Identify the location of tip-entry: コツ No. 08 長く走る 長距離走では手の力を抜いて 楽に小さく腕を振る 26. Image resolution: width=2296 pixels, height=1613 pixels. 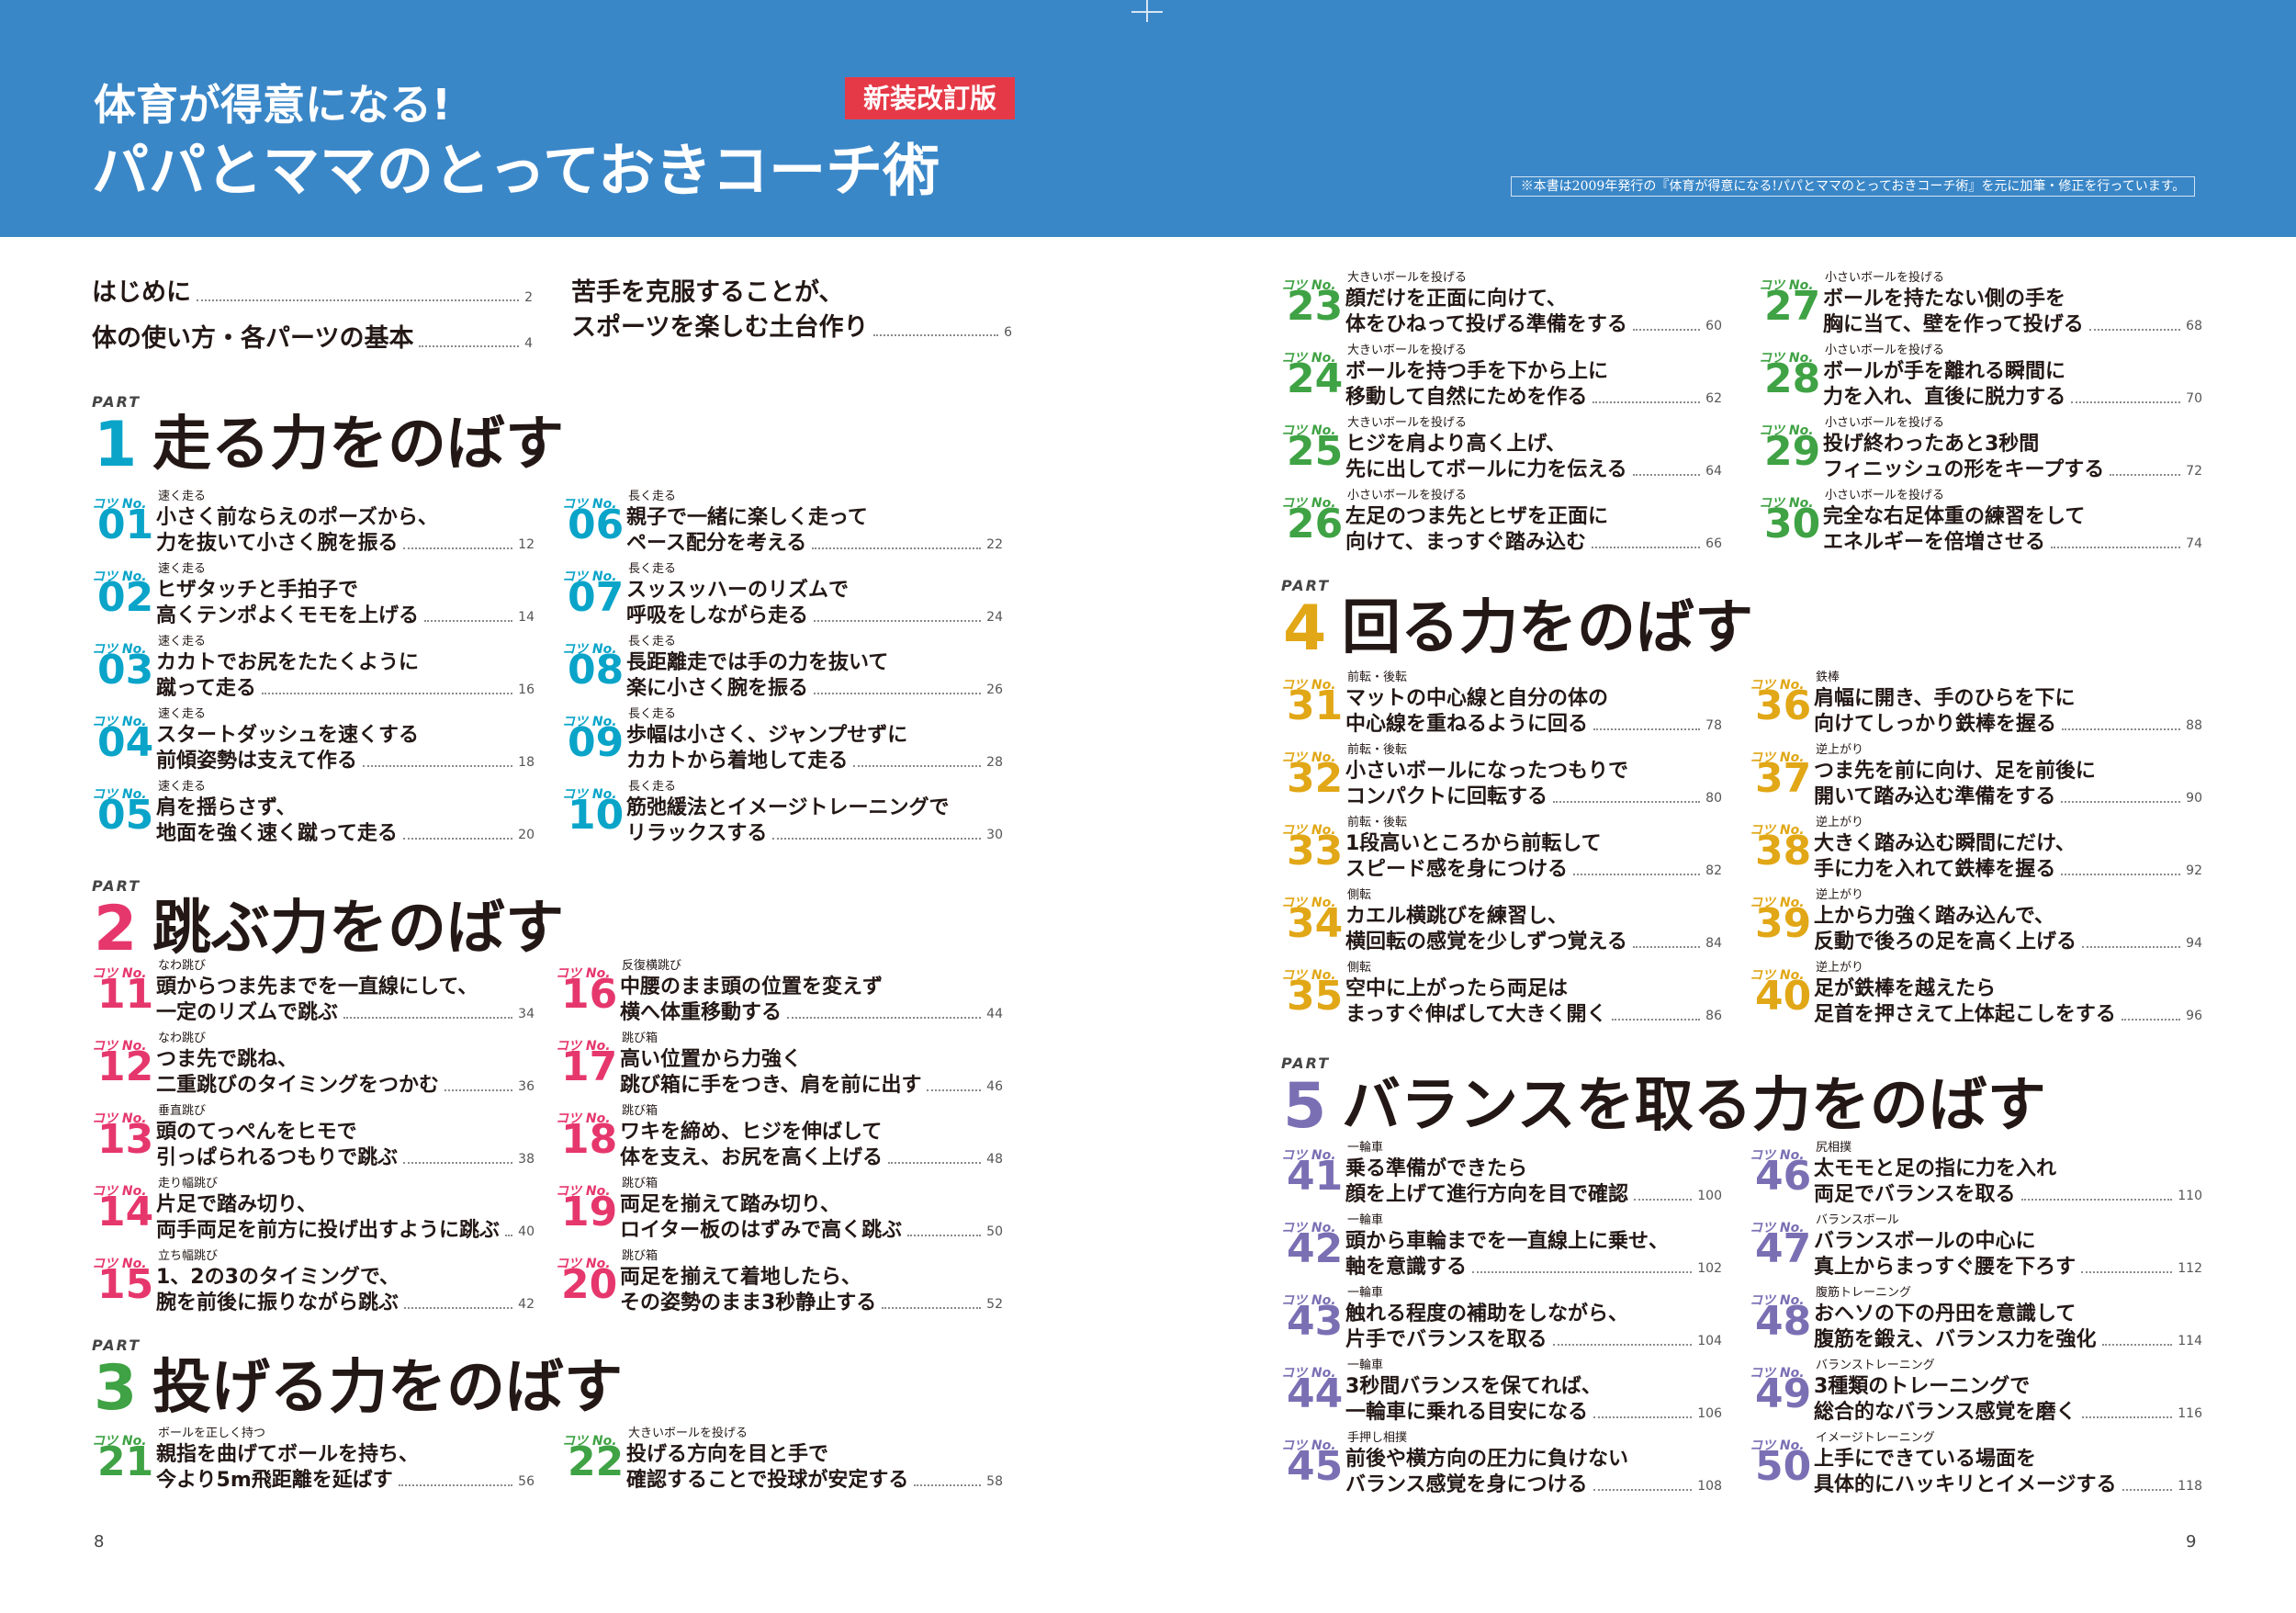
(782, 672).